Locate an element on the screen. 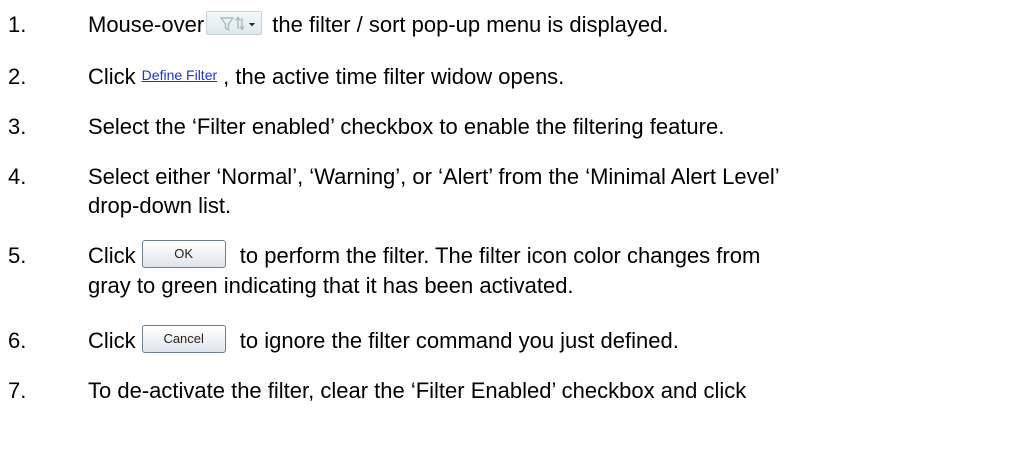 The width and height of the screenshot is (1022, 455). define-filter-link: Define Filter is located at coordinates (179, 75).